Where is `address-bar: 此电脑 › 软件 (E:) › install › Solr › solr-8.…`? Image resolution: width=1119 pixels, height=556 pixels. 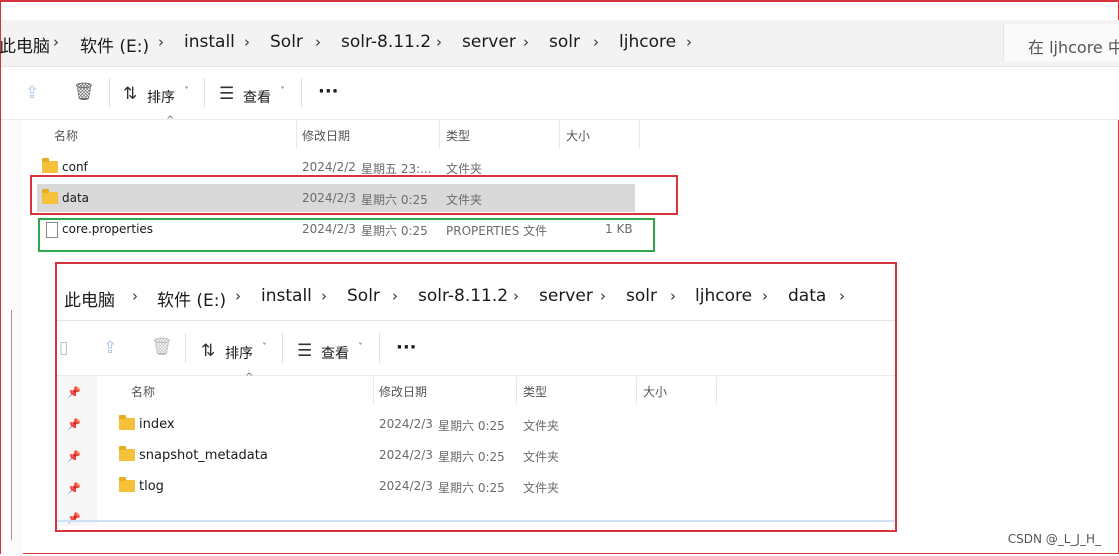 address-bar: 此电脑 › 软件 (E:) › install › Solr › solr-8.… is located at coordinates (559, 43).